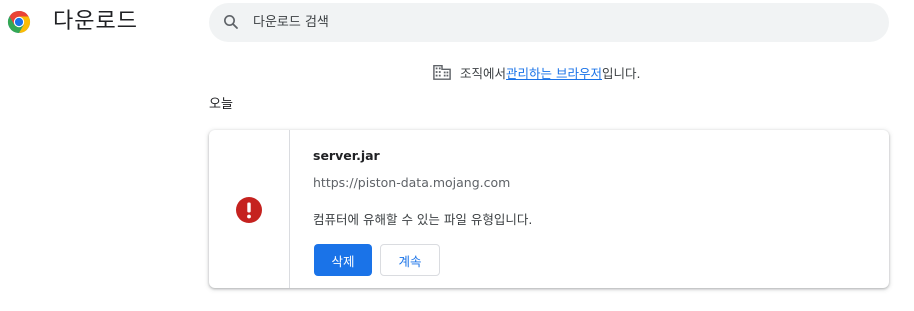  I want to click on delete-button: 삭제, so click(343, 260).